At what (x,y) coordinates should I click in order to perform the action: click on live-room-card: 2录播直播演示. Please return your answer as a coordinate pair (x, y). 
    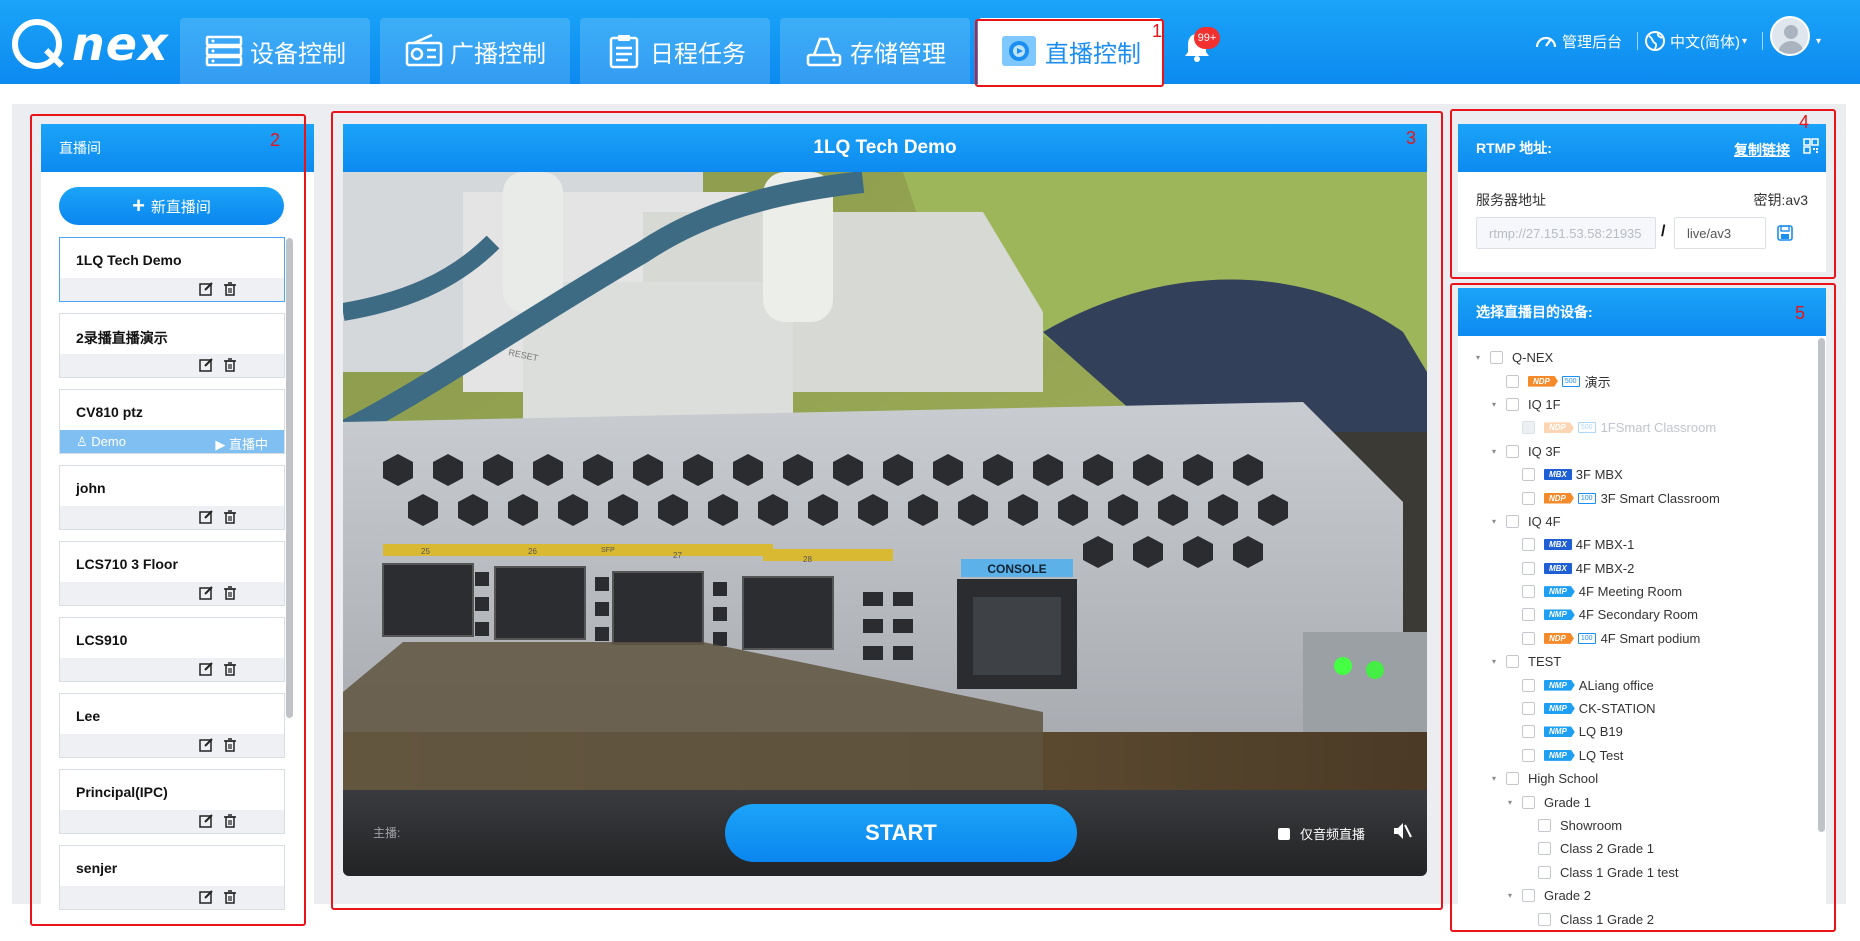
    Looking at the image, I should click on (172, 345).